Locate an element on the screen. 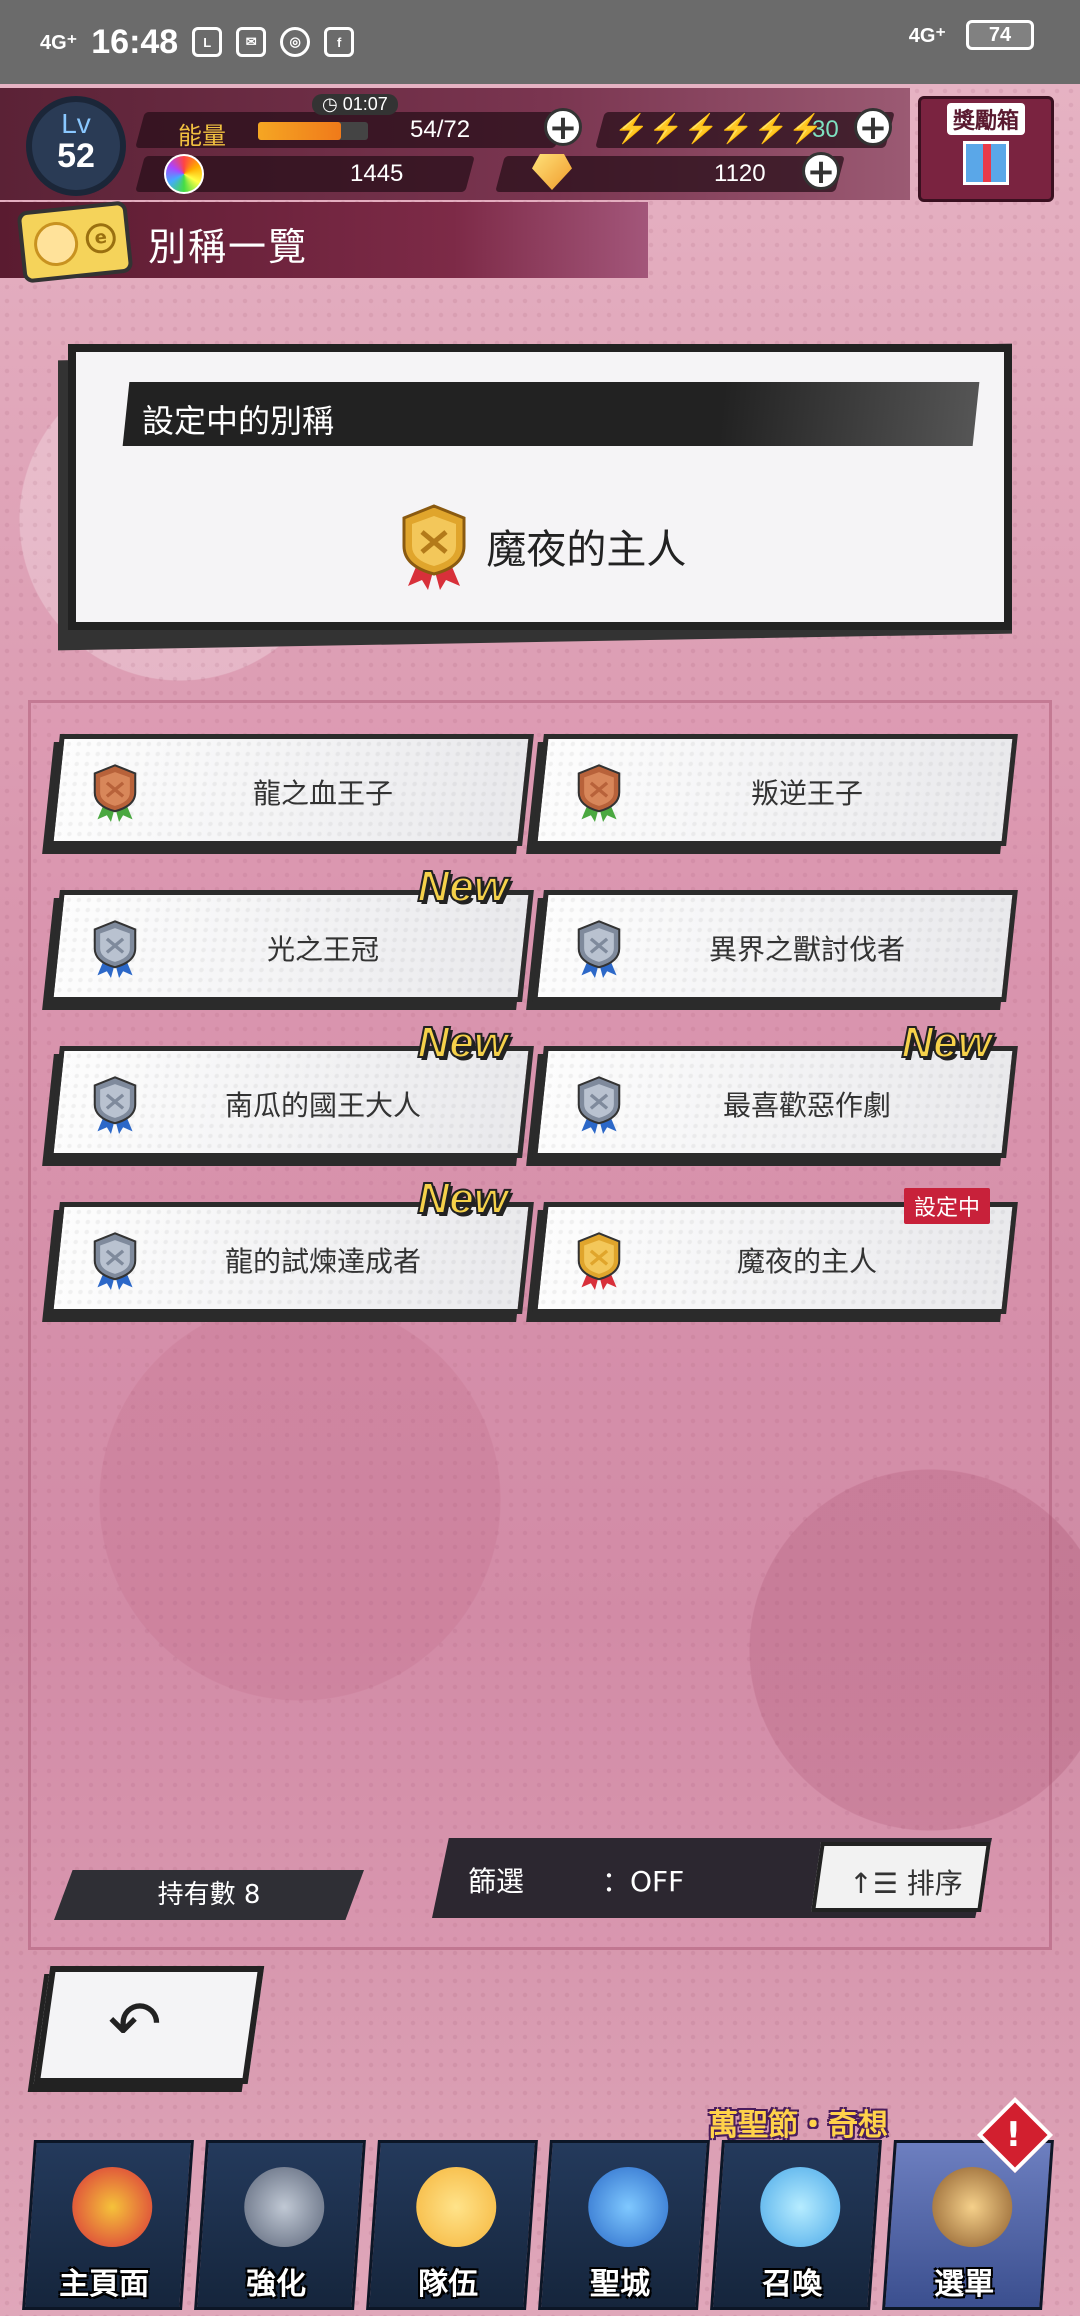  owned-count: 持有數 8 is located at coordinates (209, 1895).